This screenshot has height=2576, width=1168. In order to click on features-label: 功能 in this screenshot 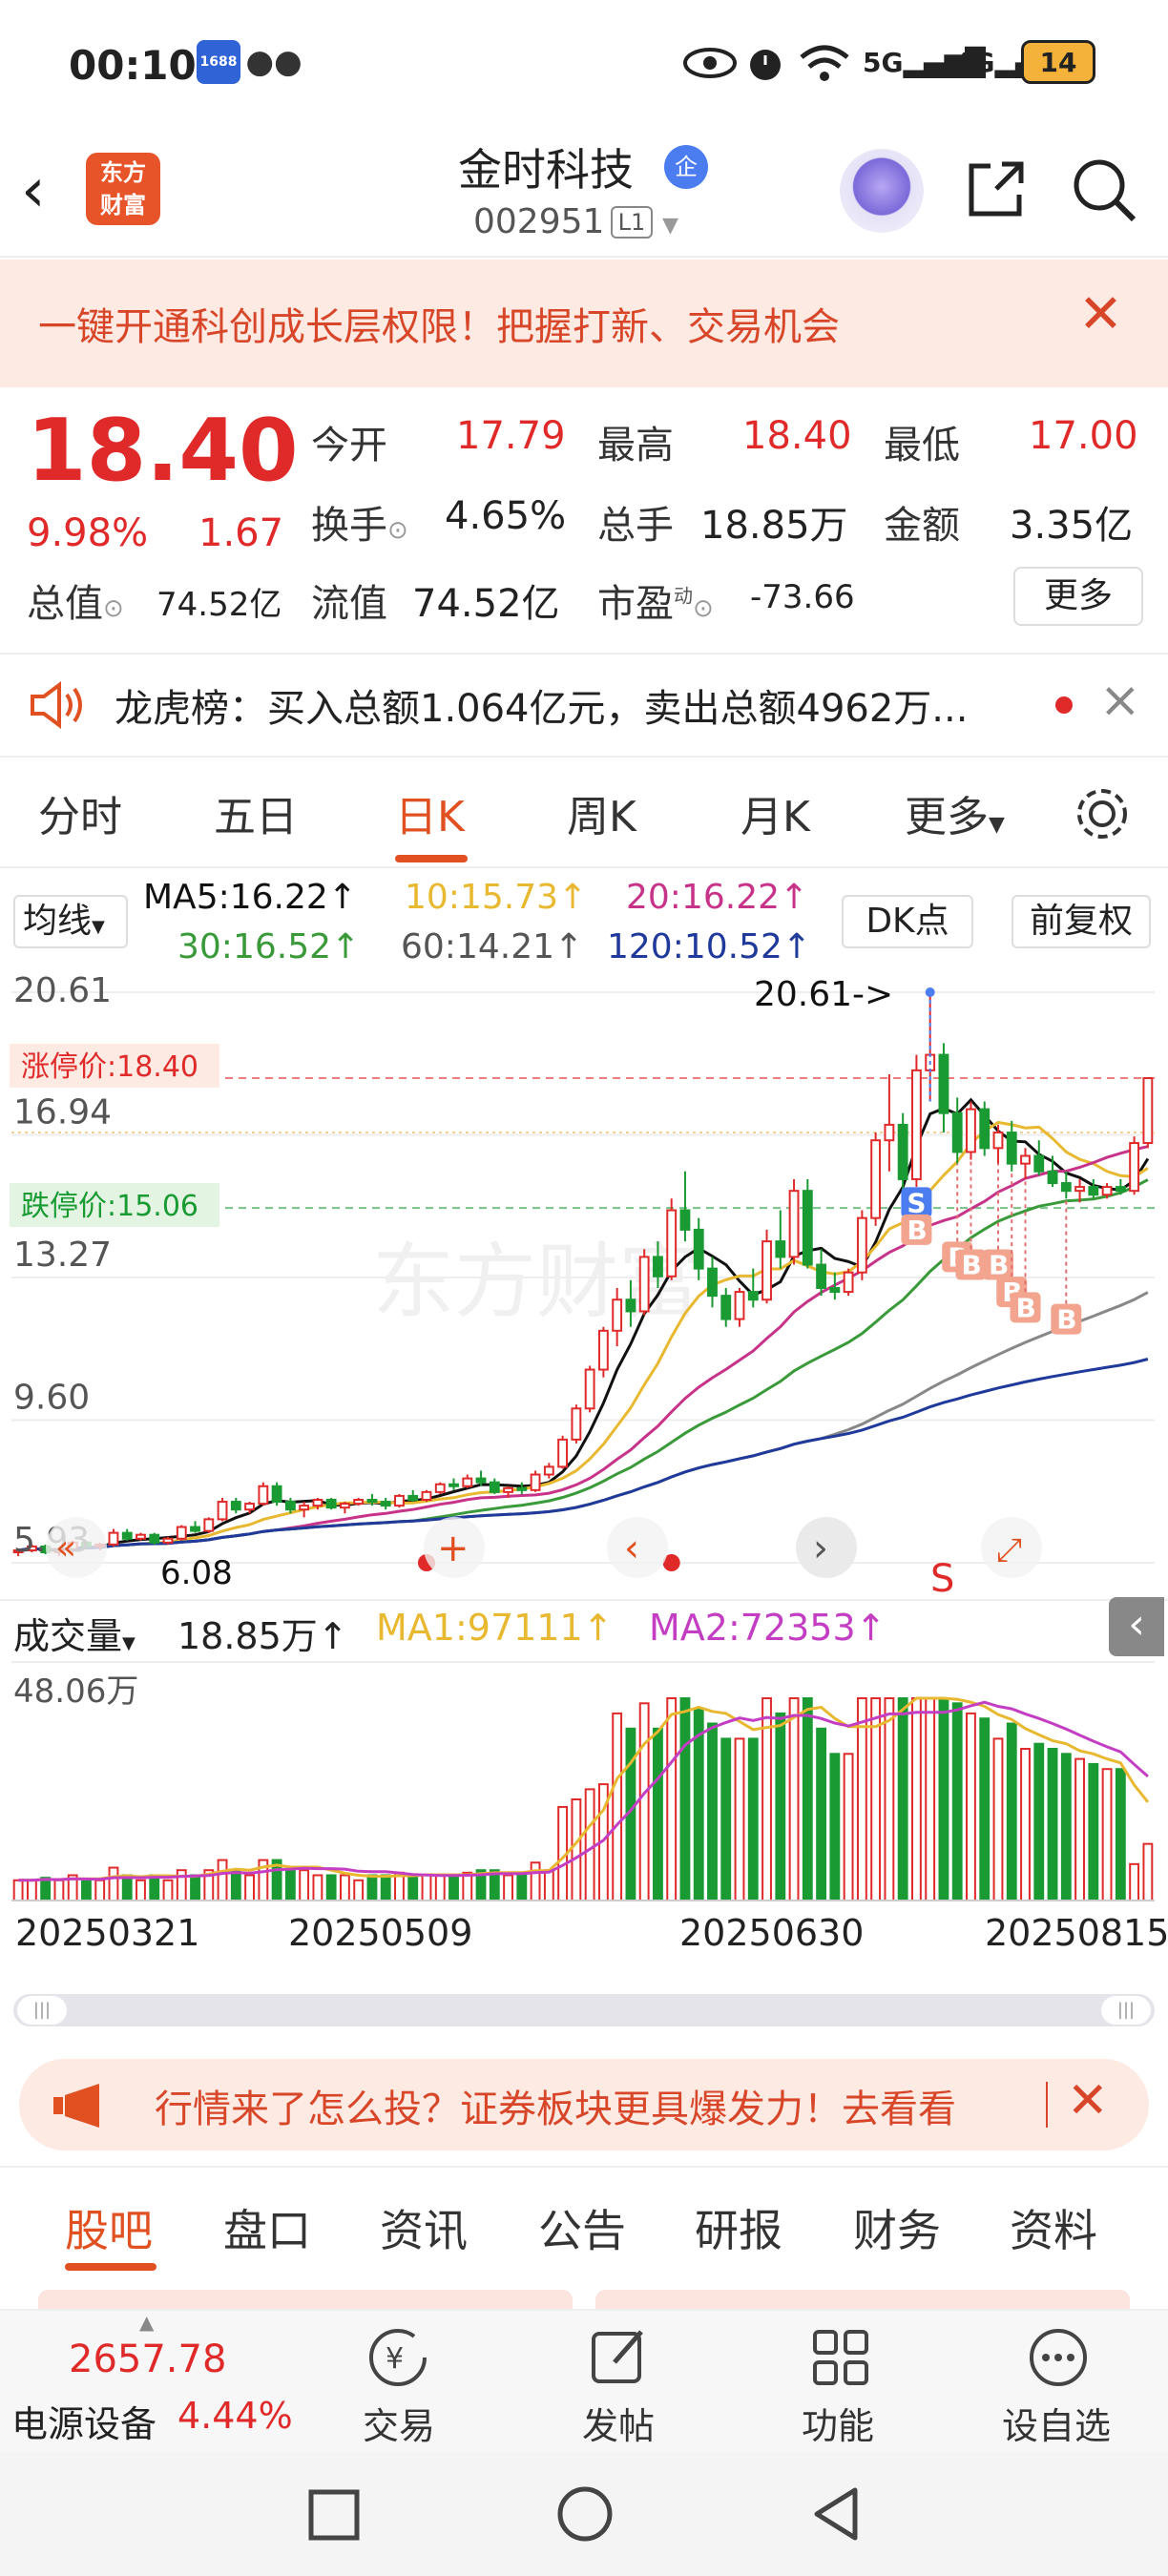, I will do `click(838, 2423)`.